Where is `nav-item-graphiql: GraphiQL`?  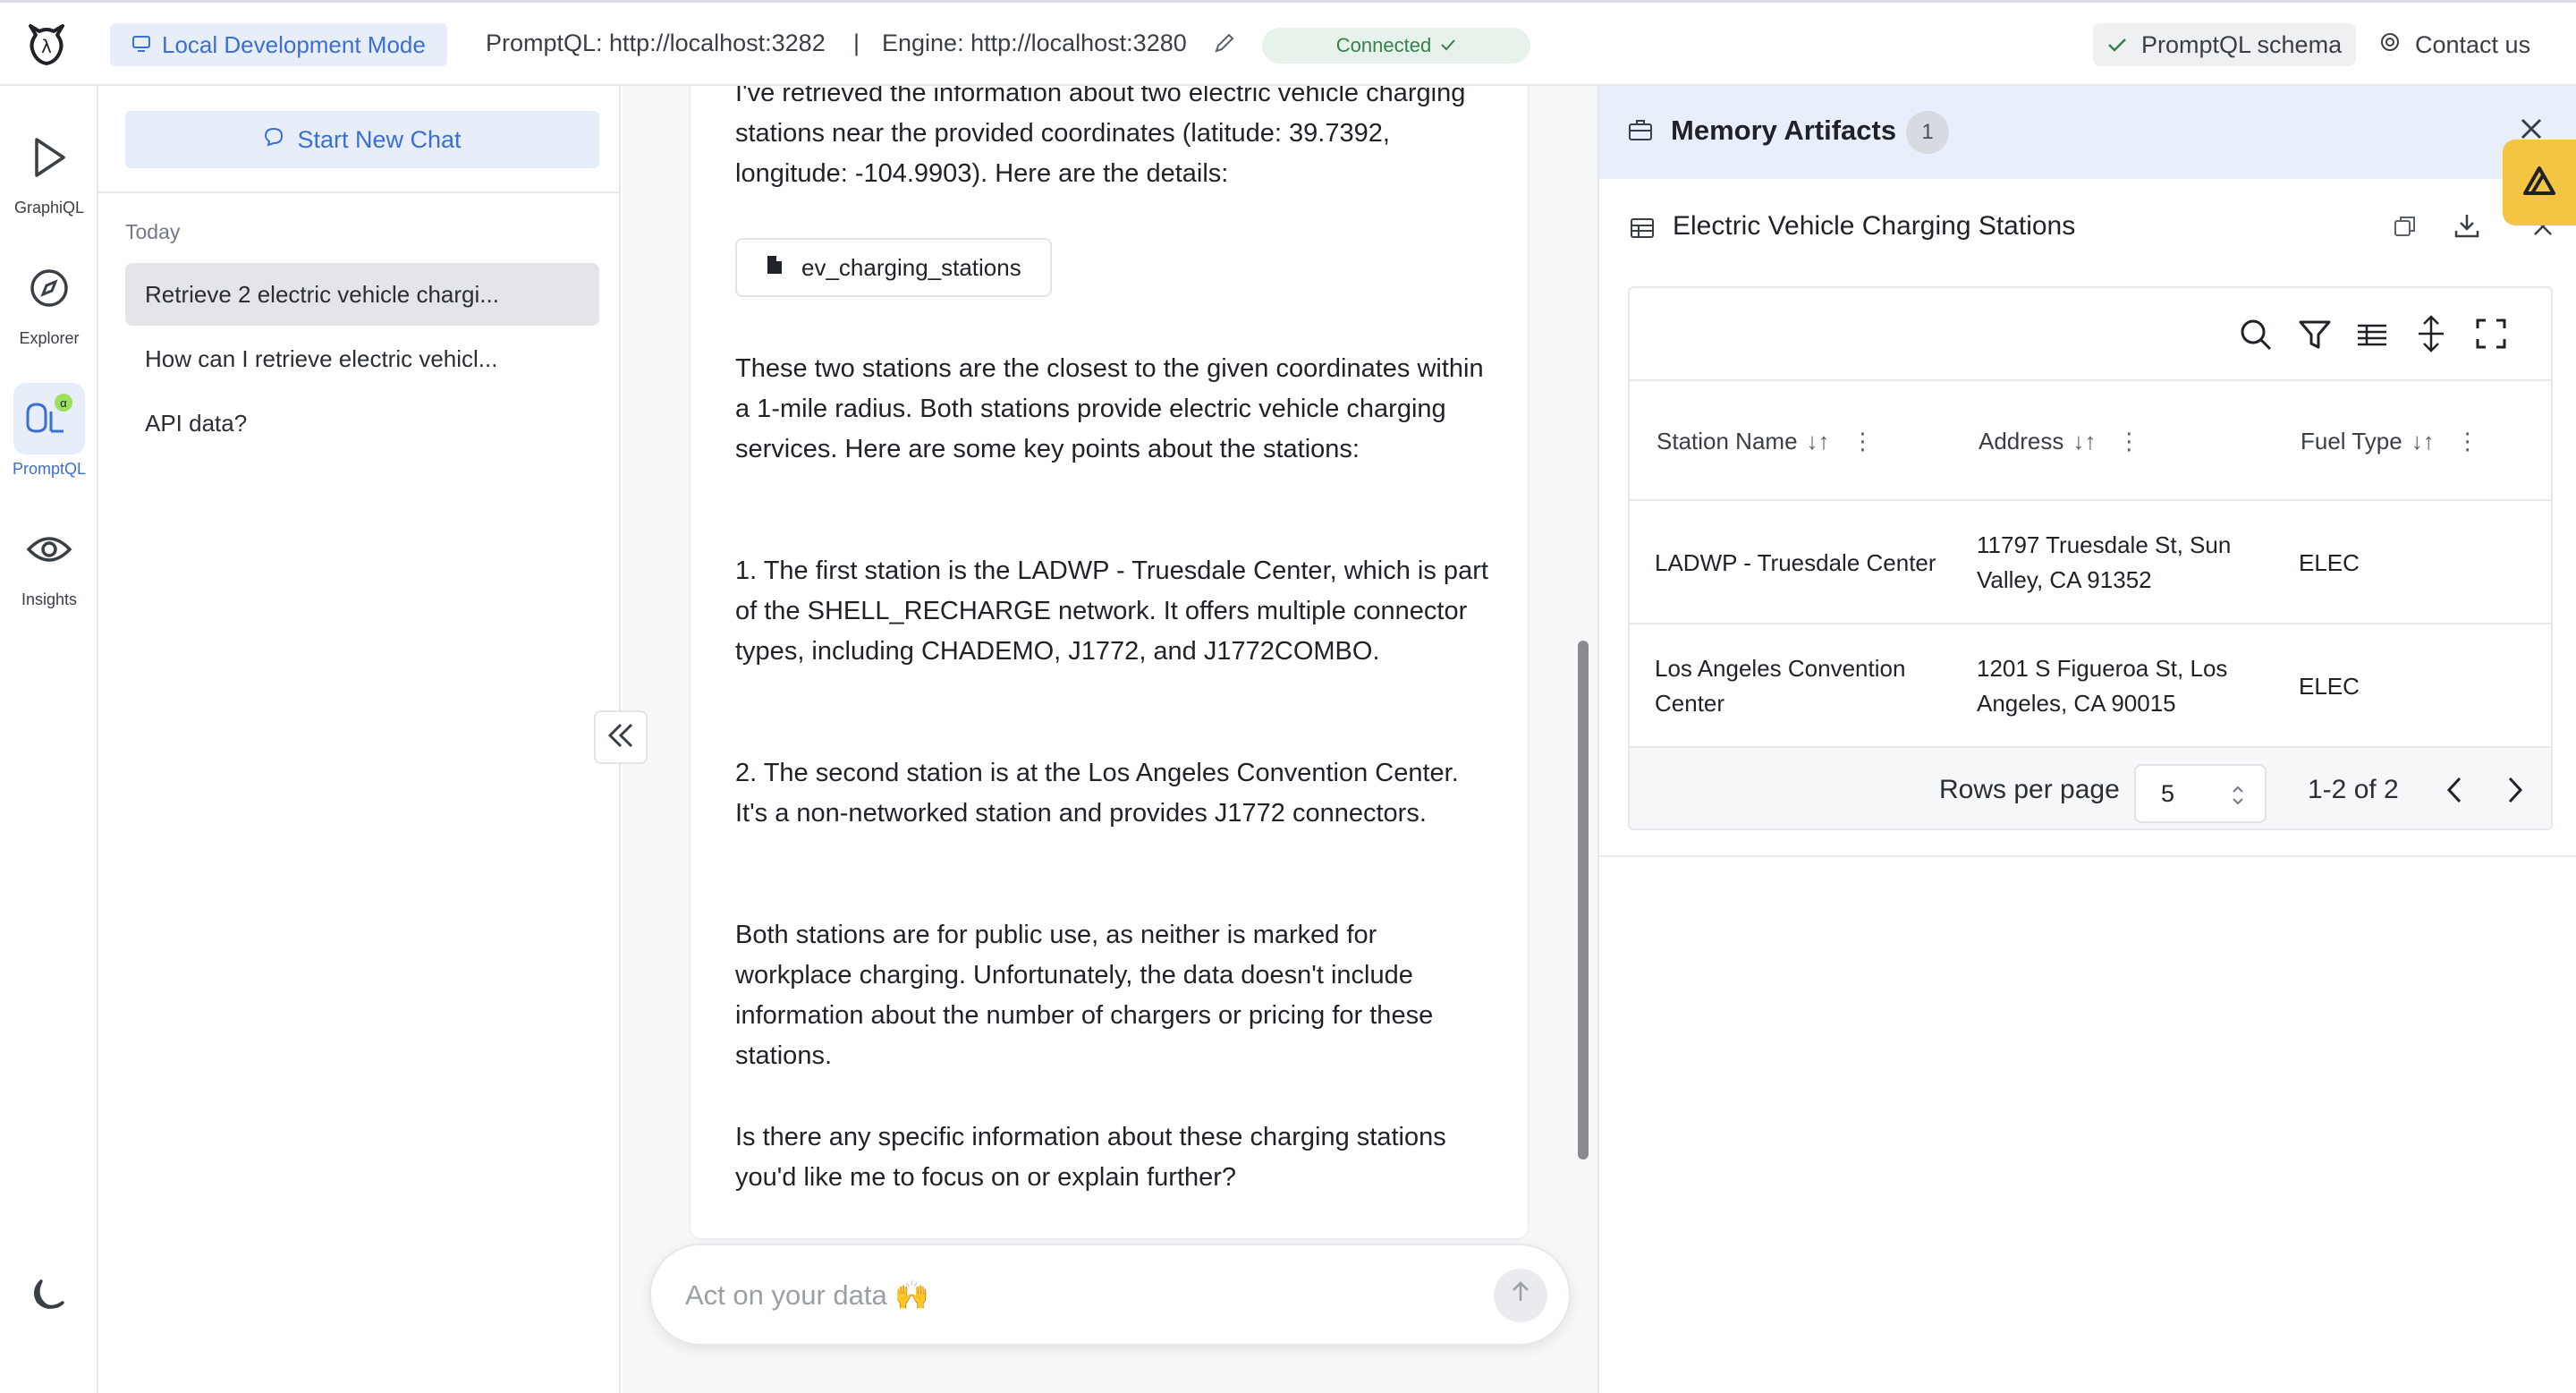
nav-item-graphiql: GraphiQL is located at coordinates (49, 169).